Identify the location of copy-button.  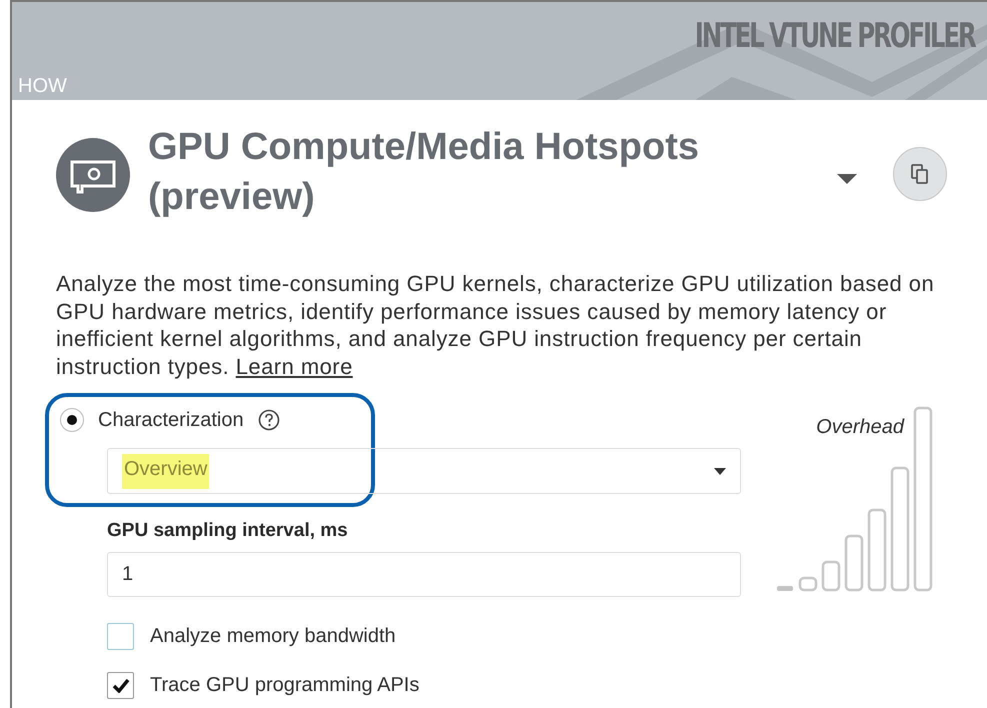
(920, 174).